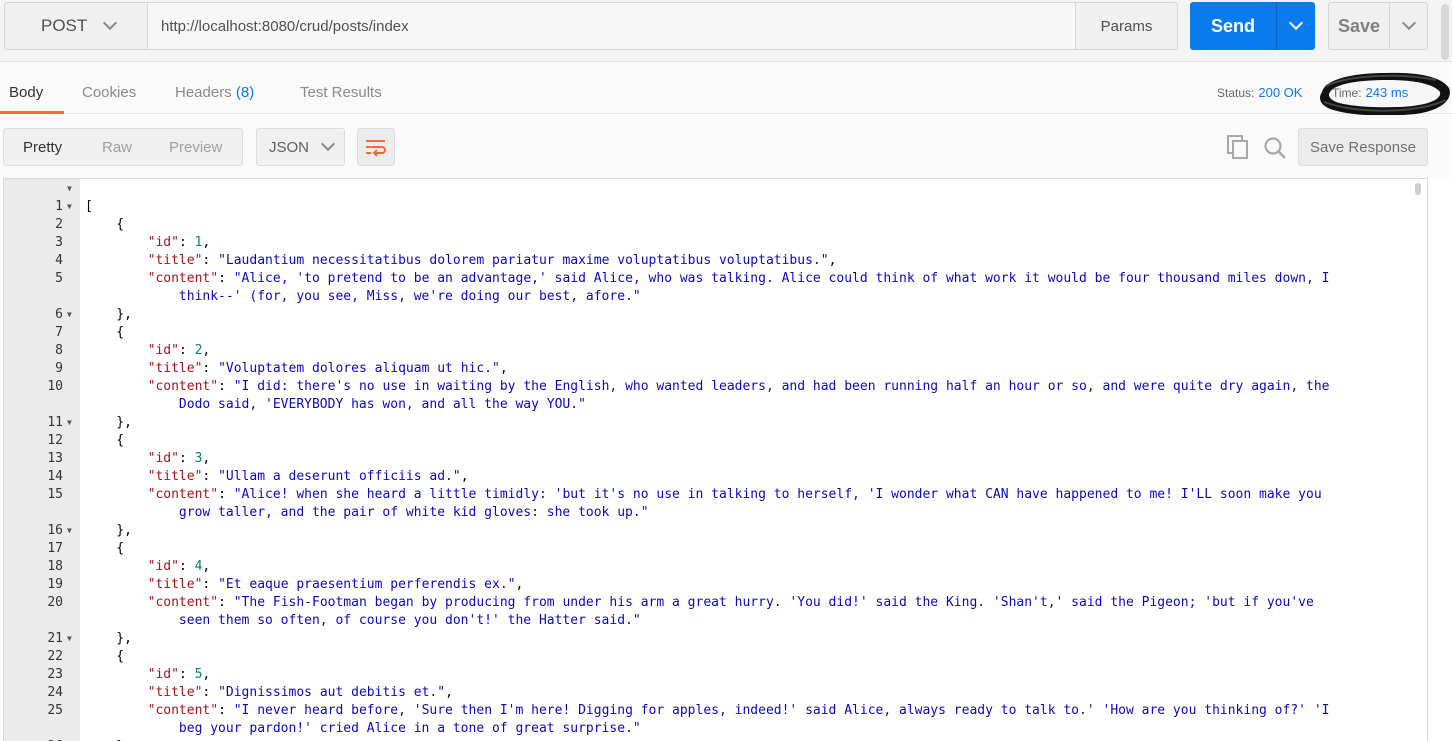 The width and height of the screenshot is (1452, 741). I want to click on post-id: 1, so click(198, 242).